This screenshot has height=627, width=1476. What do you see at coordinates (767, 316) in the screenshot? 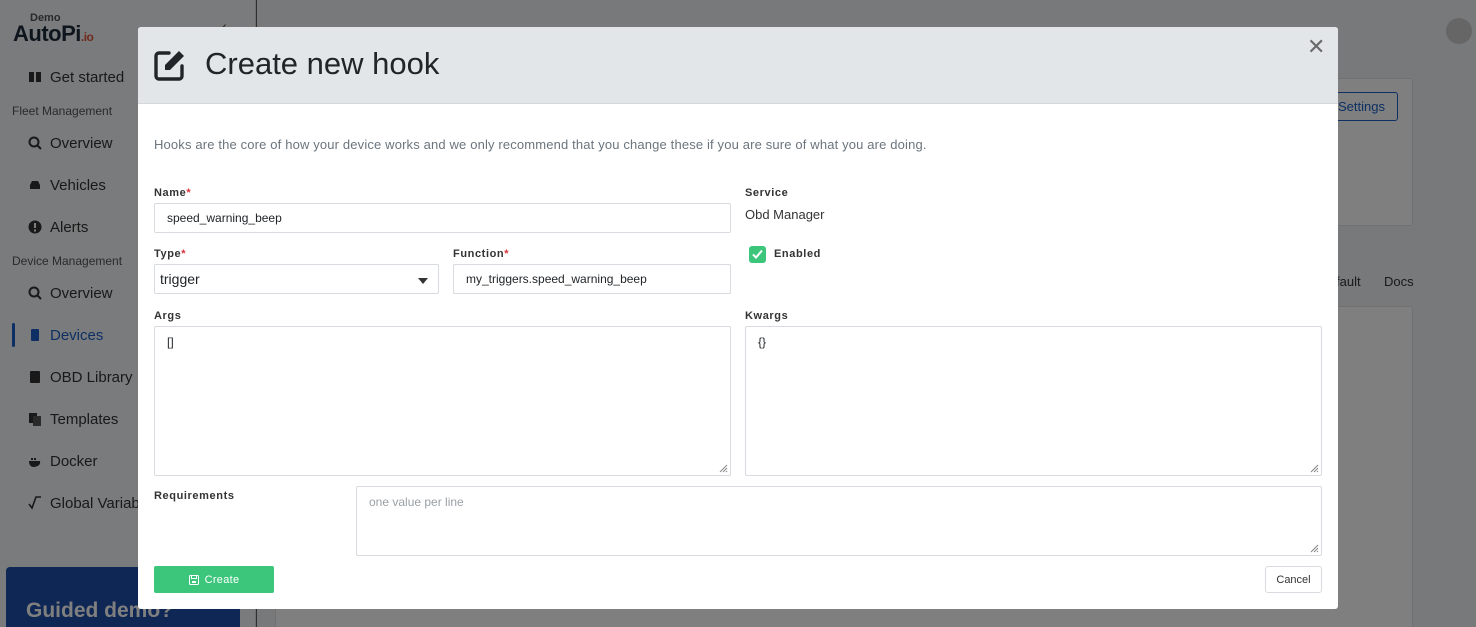
I see `kwargs-label: Kwargs` at bounding box center [767, 316].